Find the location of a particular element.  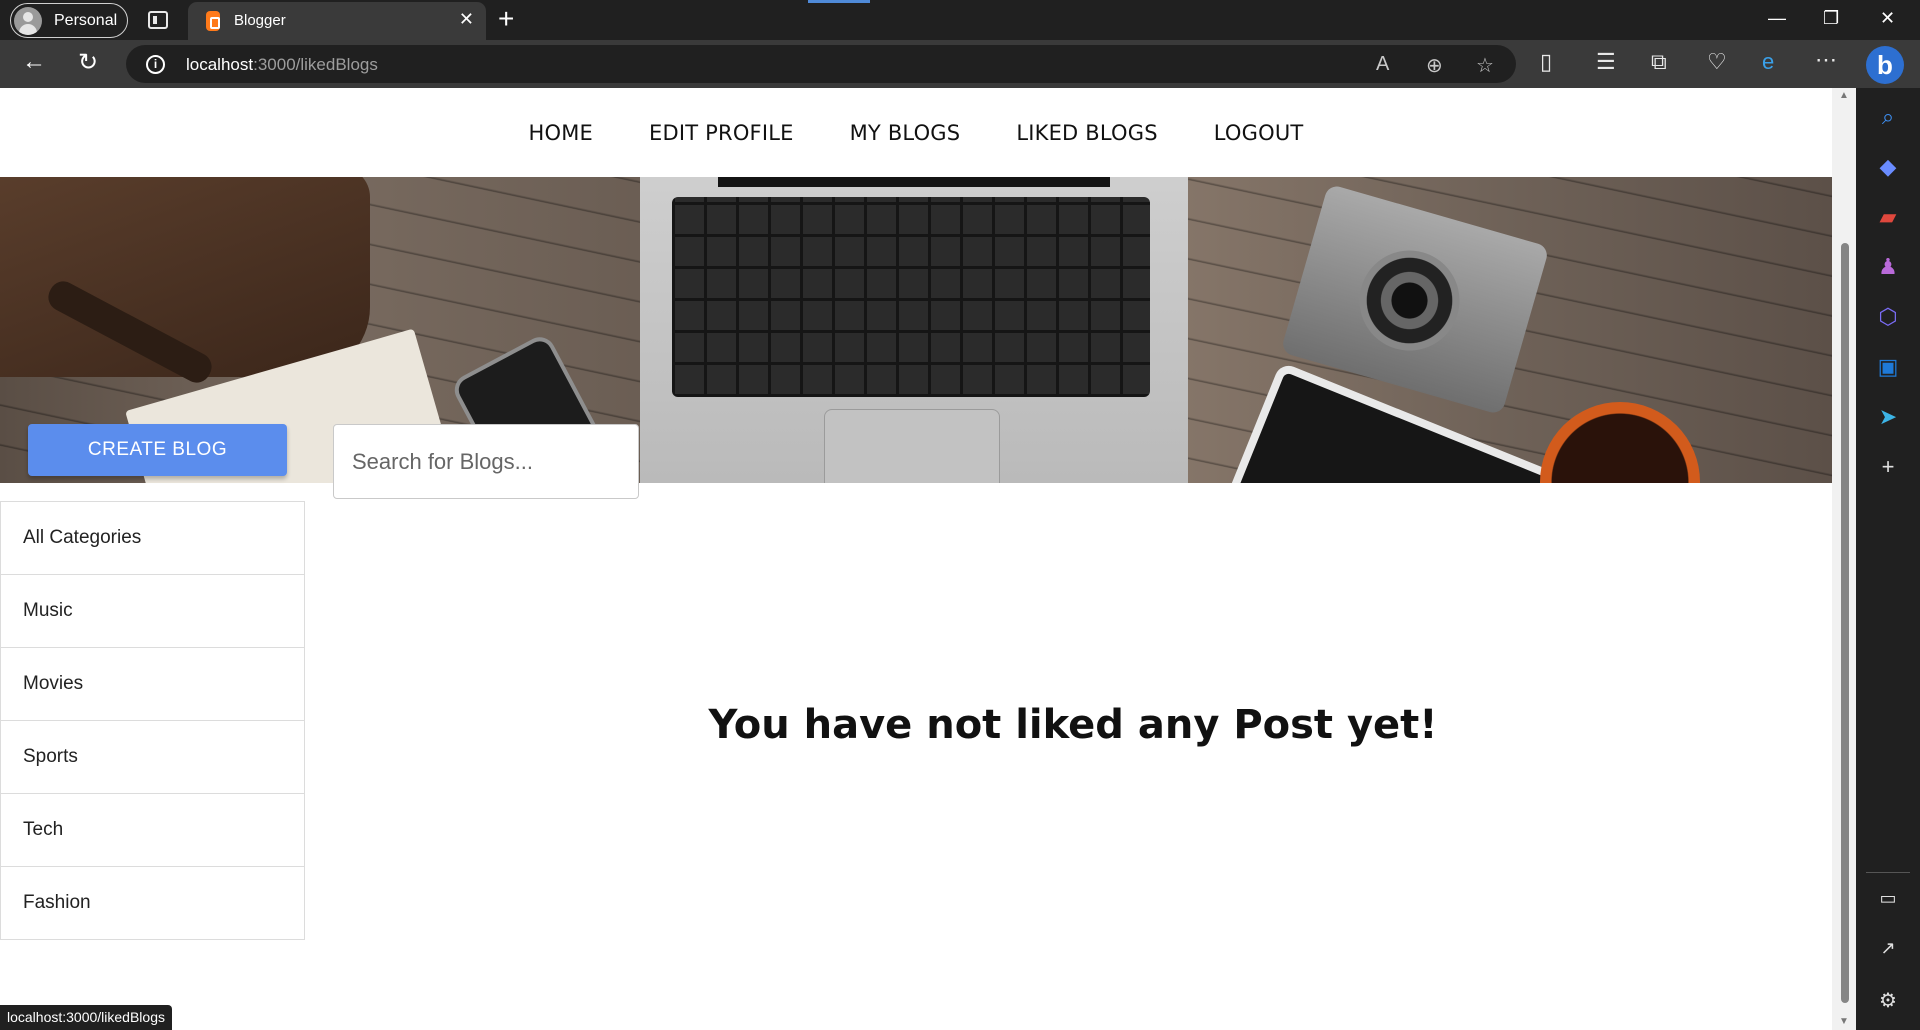

favorites-icon: ☰ is located at coordinates (1606, 62).